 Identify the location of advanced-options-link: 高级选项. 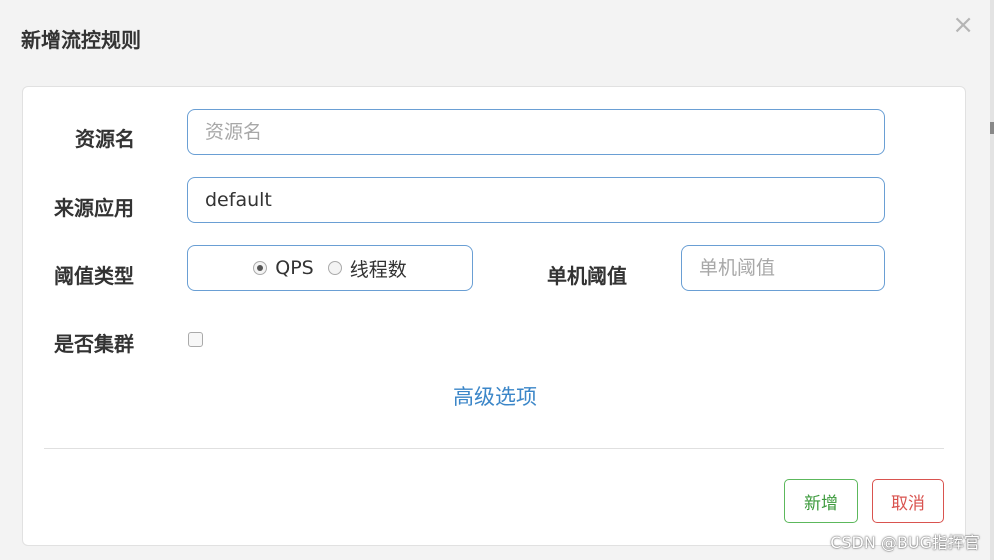
(495, 396).